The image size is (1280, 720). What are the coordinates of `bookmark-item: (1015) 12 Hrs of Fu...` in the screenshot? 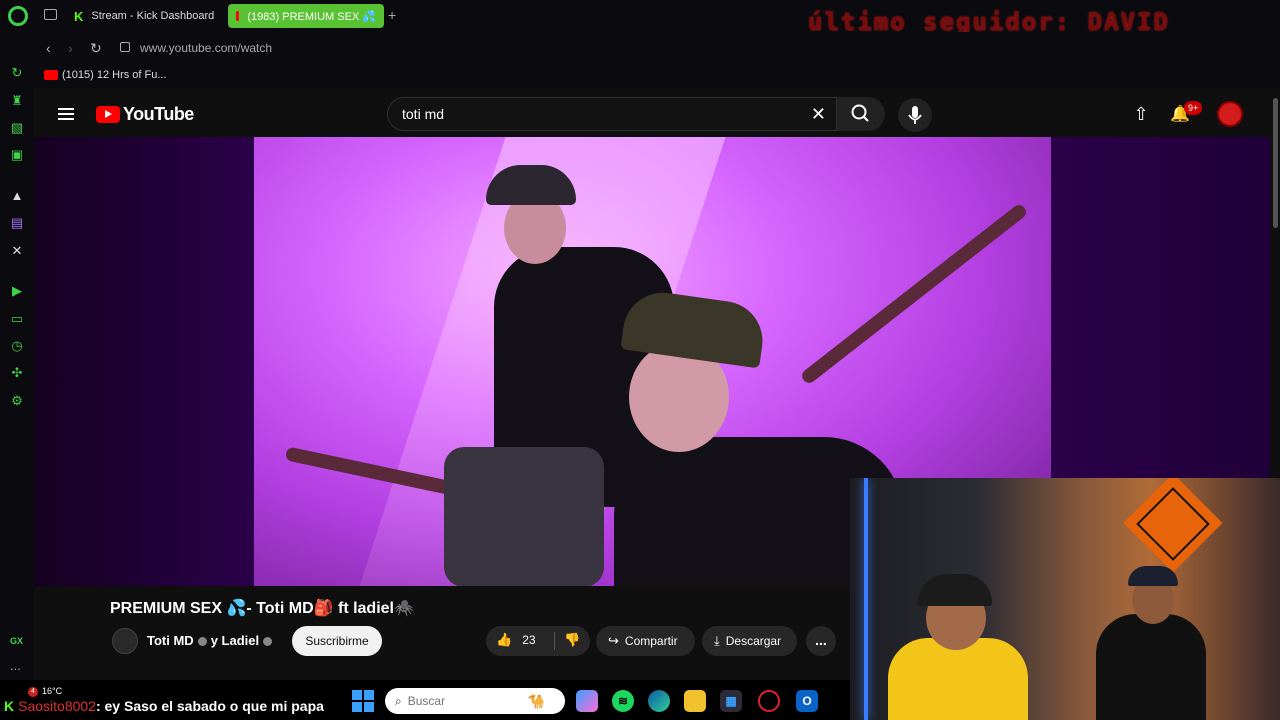 It's located at (105, 75).